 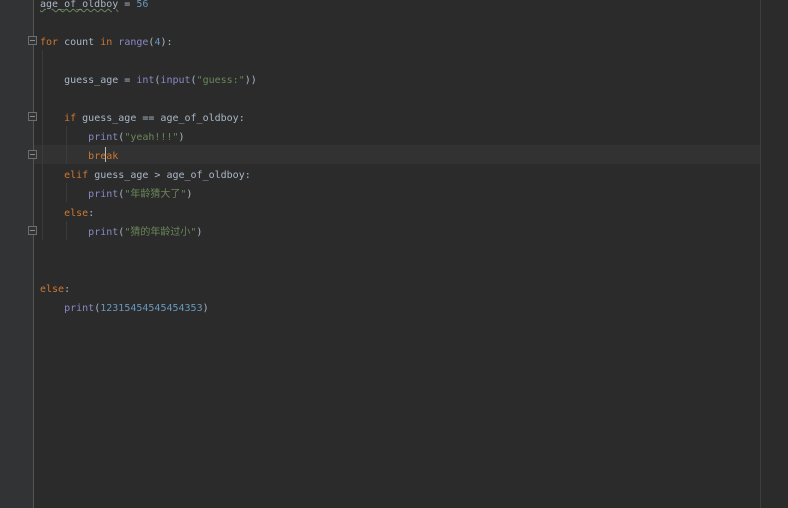 What do you see at coordinates (127, 5) in the screenshot?
I see `code-token: =` at bounding box center [127, 5].